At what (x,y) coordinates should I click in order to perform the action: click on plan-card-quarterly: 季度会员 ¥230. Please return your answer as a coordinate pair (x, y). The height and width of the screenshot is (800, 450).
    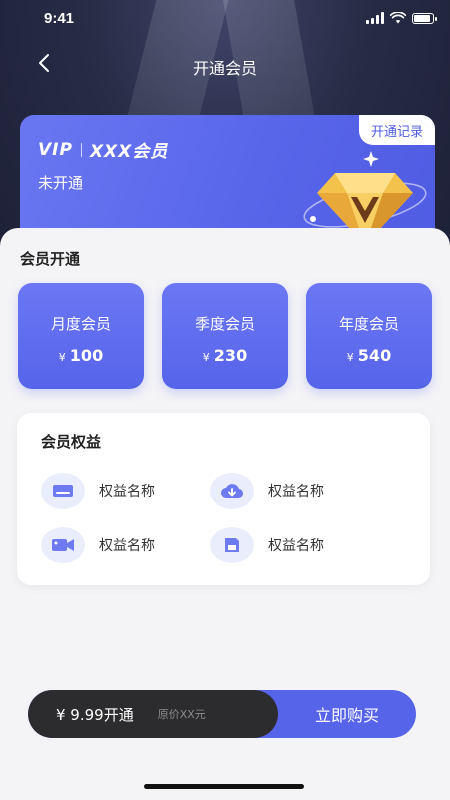
    Looking at the image, I should click on (225, 336).